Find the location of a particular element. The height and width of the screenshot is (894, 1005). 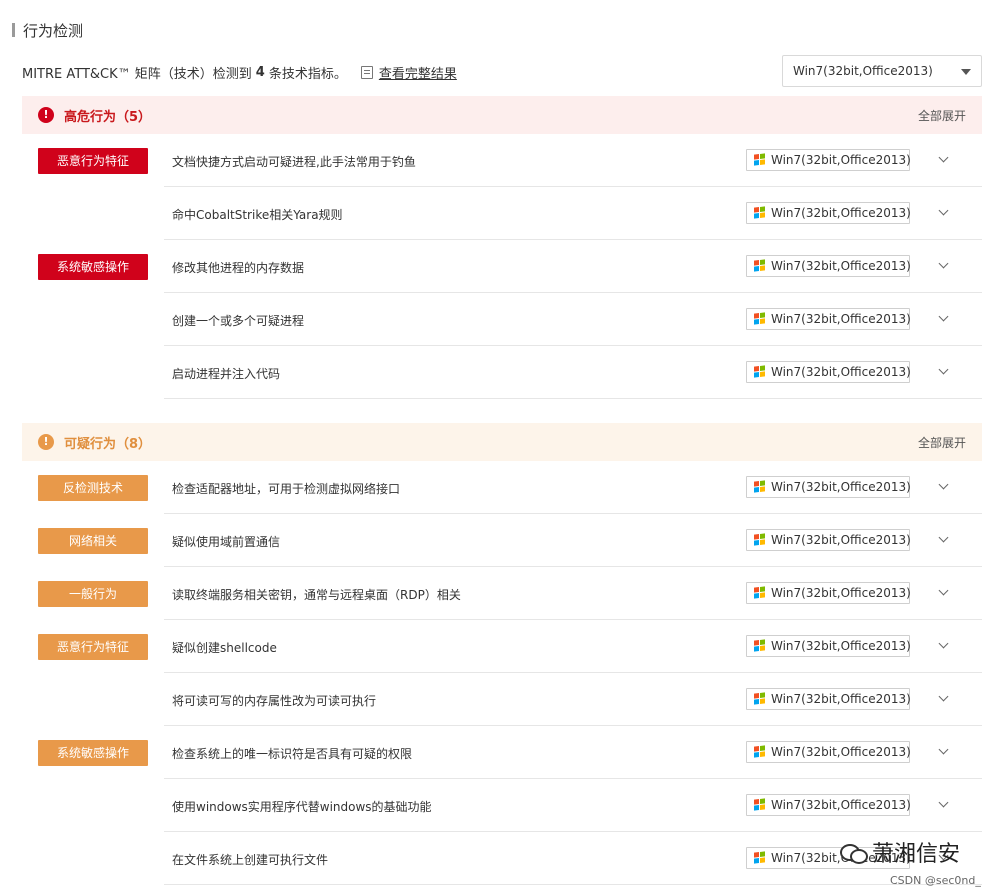

behavior-row: 启动进程并注入代码 Win7(32bit,Office2013) is located at coordinates (573, 372).